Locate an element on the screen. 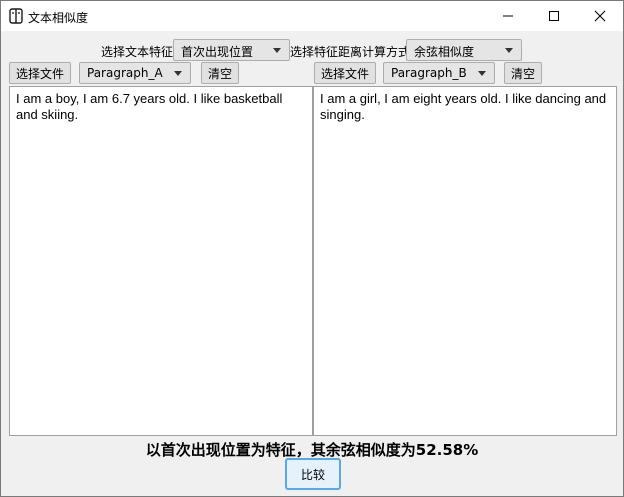  minimize-icon is located at coordinates (508, 16).